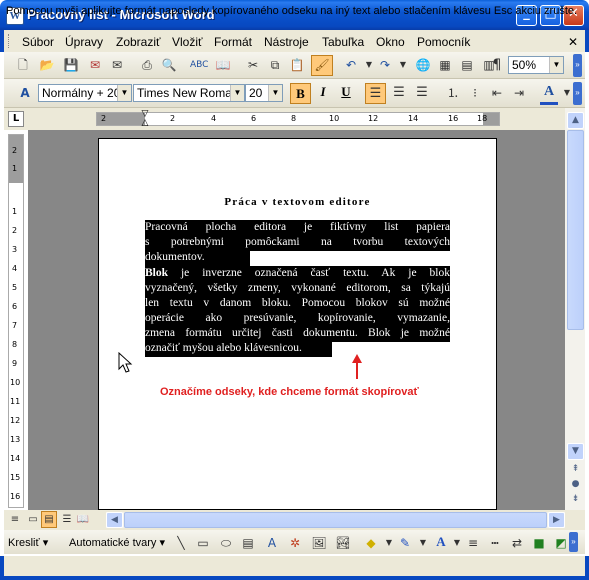 The height and width of the screenshot is (580, 589). What do you see at coordinates (49, 519) in the screenshot?
I see `print-layout-icon: ▤` at bounding box center [49, 519].